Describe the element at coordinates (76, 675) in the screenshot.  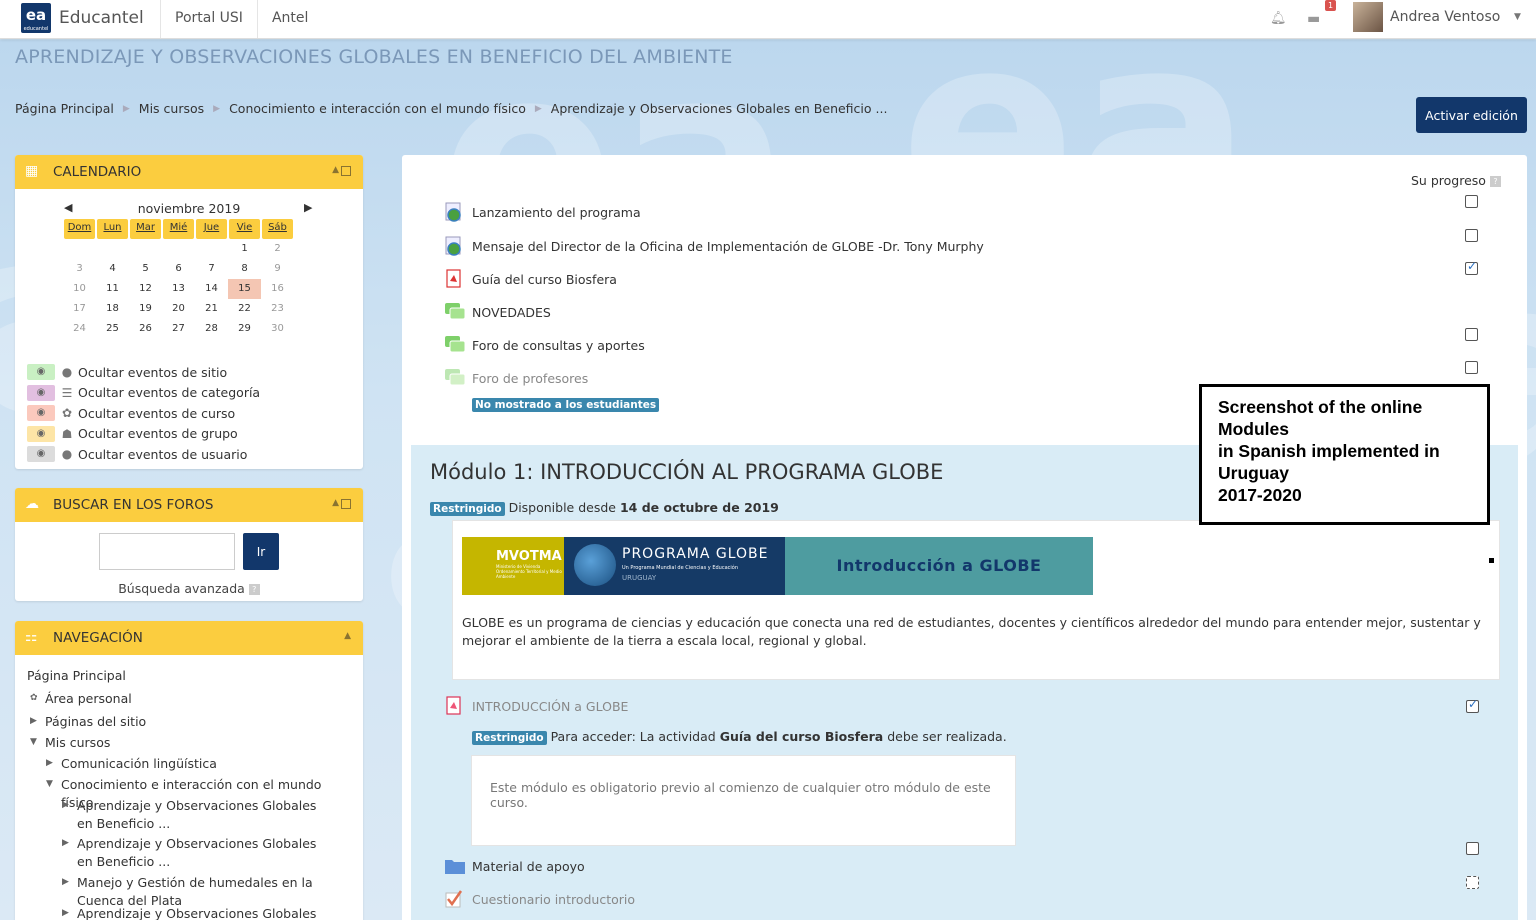
I see `nav-tree-label: Página Principal` at that location.